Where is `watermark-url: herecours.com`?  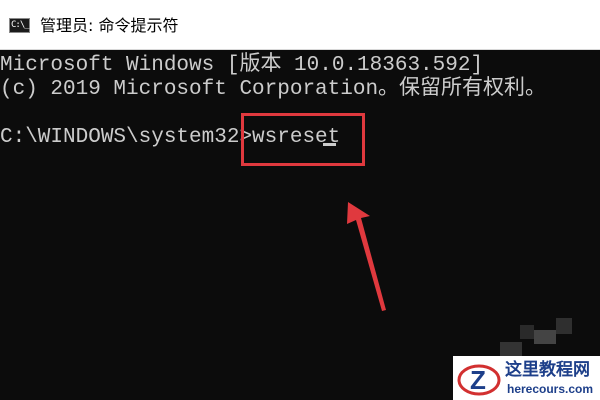
watermark-url: herecours.com is located at coordinates (550, 389).